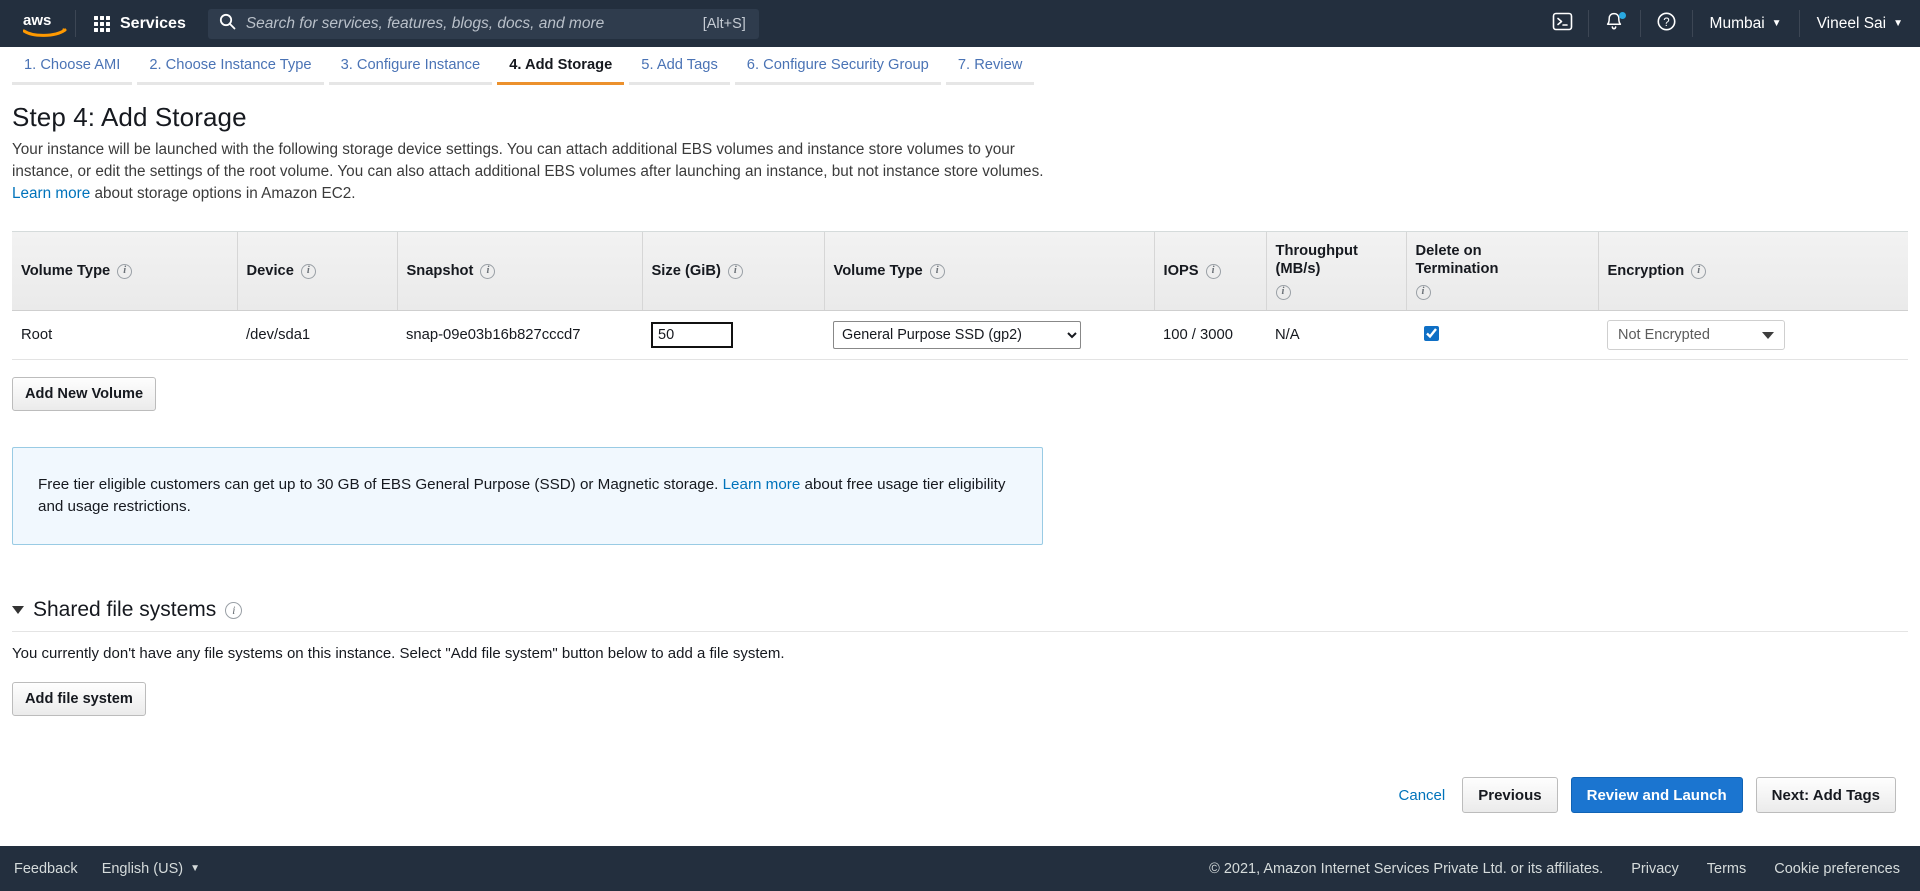 This screenshot has height=891, width=1920. I want to click on col-encryption: Encryption i, so click(1753, 271).